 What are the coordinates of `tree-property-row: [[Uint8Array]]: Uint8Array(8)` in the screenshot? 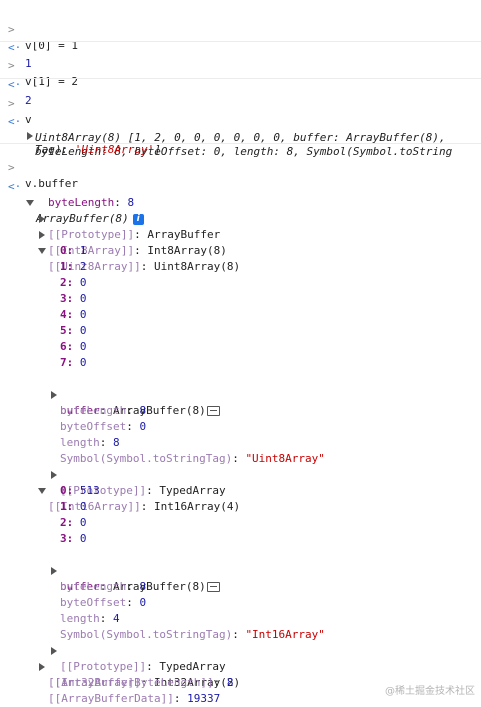 It's located at (240, 250).